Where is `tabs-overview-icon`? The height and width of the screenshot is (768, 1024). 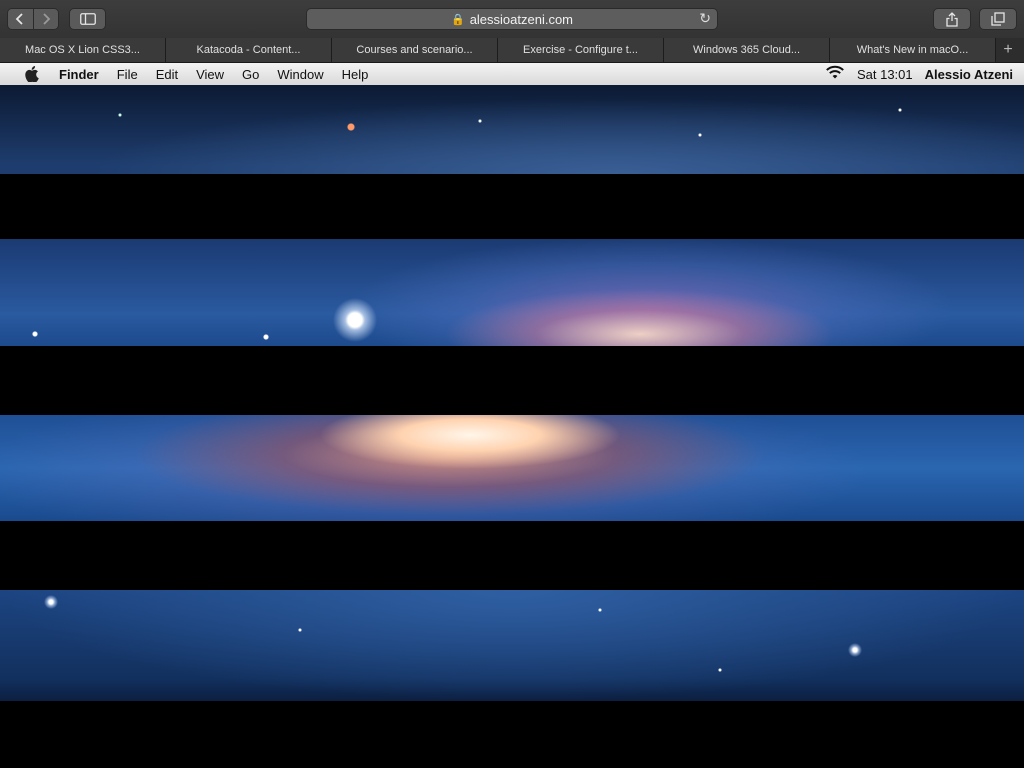 tabs-overview-icon is located at coordinates (998, 19).